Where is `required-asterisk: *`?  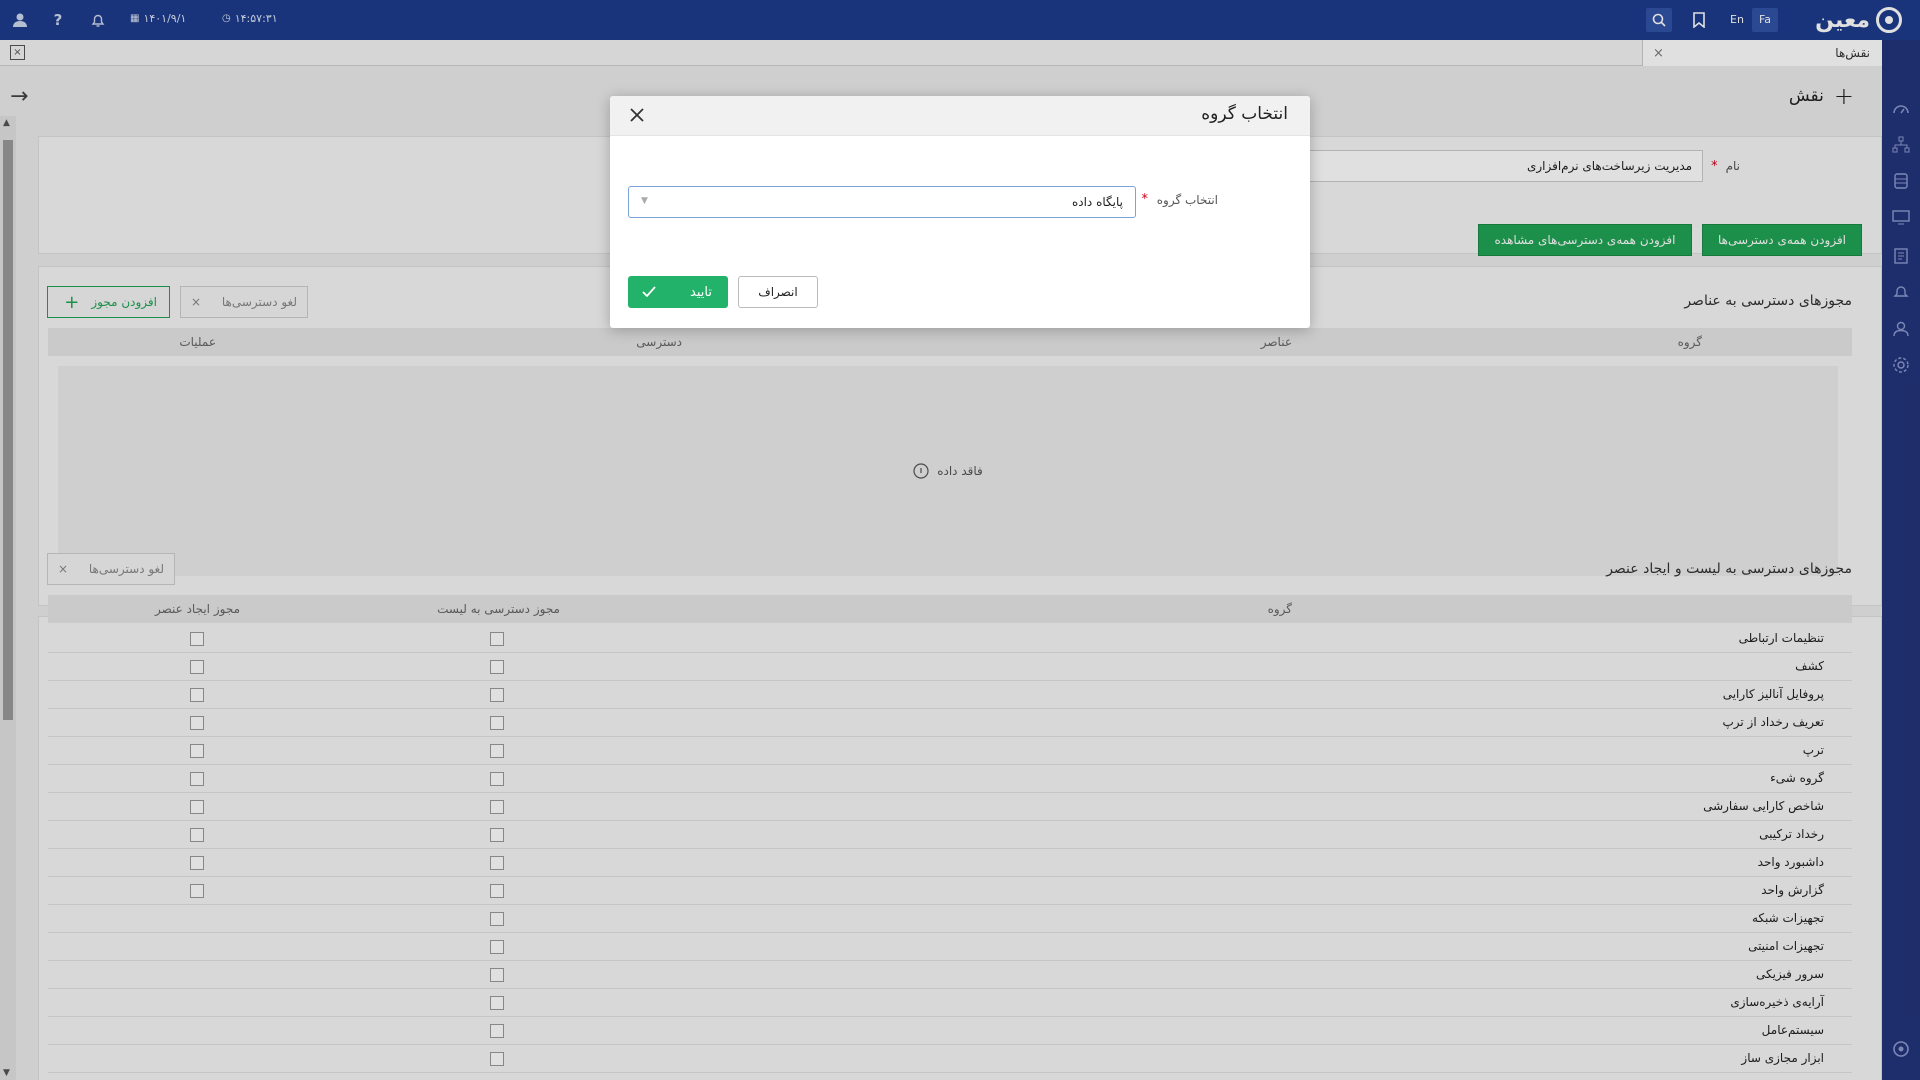
required-asterisk: * is located at coordinates (1145, 199).